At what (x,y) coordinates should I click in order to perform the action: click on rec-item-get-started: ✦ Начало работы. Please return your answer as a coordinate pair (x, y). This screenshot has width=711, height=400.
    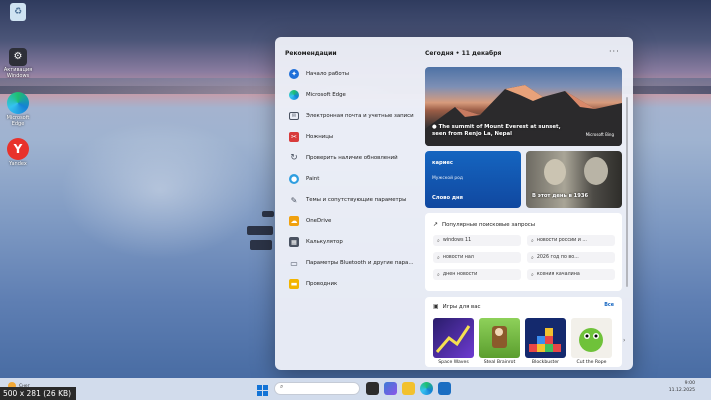
    Looking at the image, I should click on (319, 74).